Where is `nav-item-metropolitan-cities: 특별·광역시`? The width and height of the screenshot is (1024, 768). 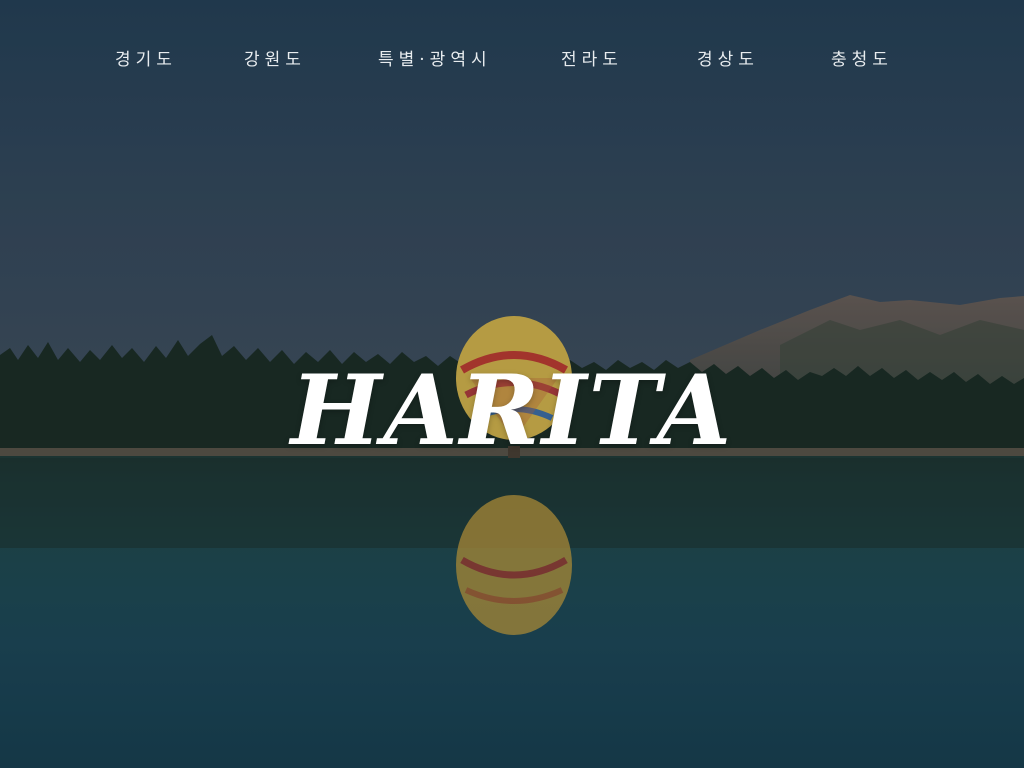
nav-item-metropolitan-cities: 특별·광역시 is located at coordinates (435, 60).